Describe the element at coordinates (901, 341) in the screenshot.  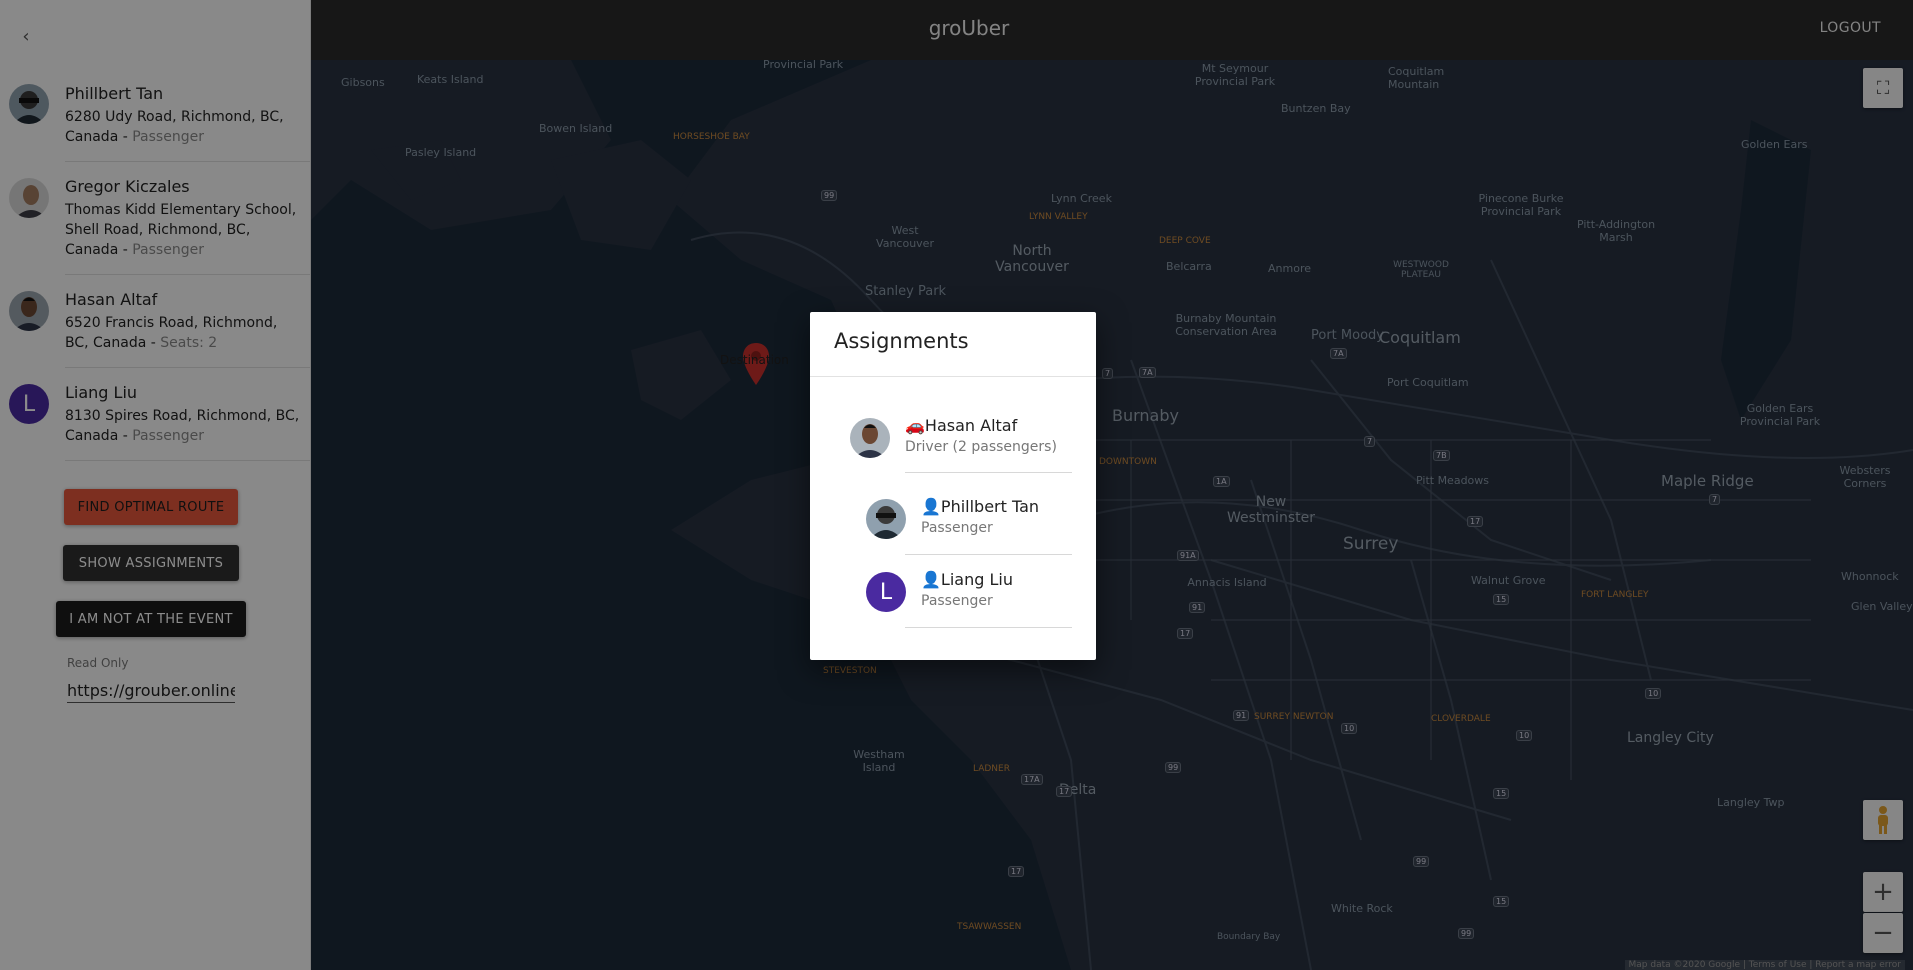
I see `dialog-title: Assignments` at that location.